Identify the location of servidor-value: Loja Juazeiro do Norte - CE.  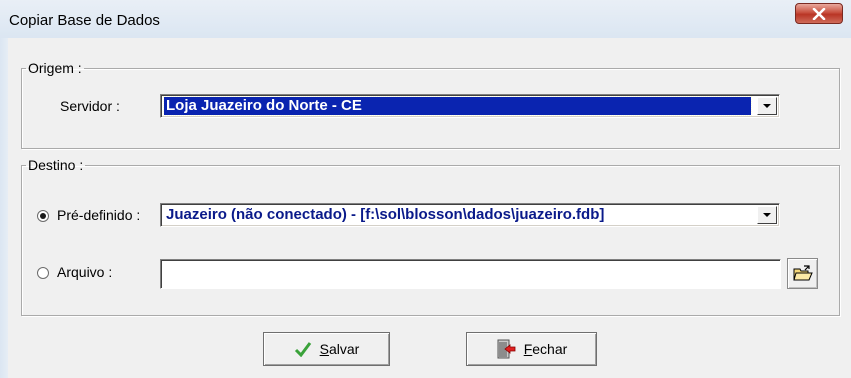
(457, 106).